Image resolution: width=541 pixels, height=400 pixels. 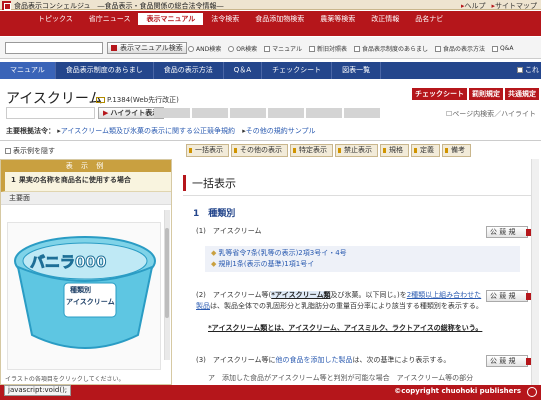 What do you see at coordinates (459, 48) in the screenshot?
I see `option-method: 食品の表示方法` at bounding box center [459, 48].